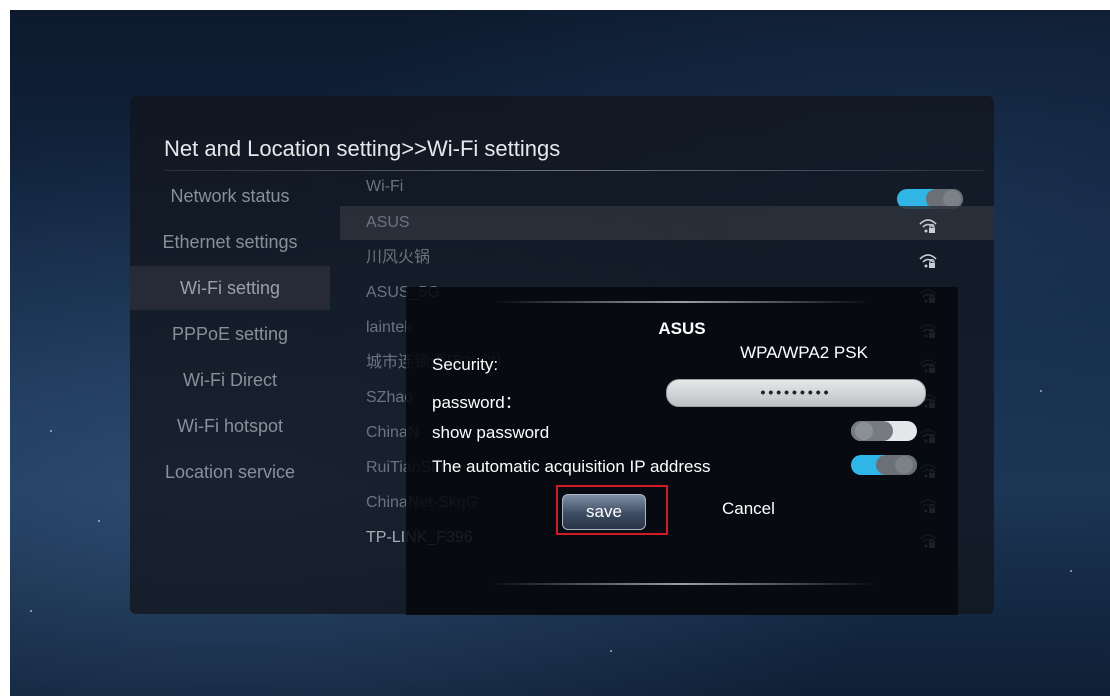 This screenshot has width=1110, height=696. Describe the element at coordinates (230, 380) in the screenshot. I see `menu-item-wifi-direct: Wi-Fi Direct` at that location.